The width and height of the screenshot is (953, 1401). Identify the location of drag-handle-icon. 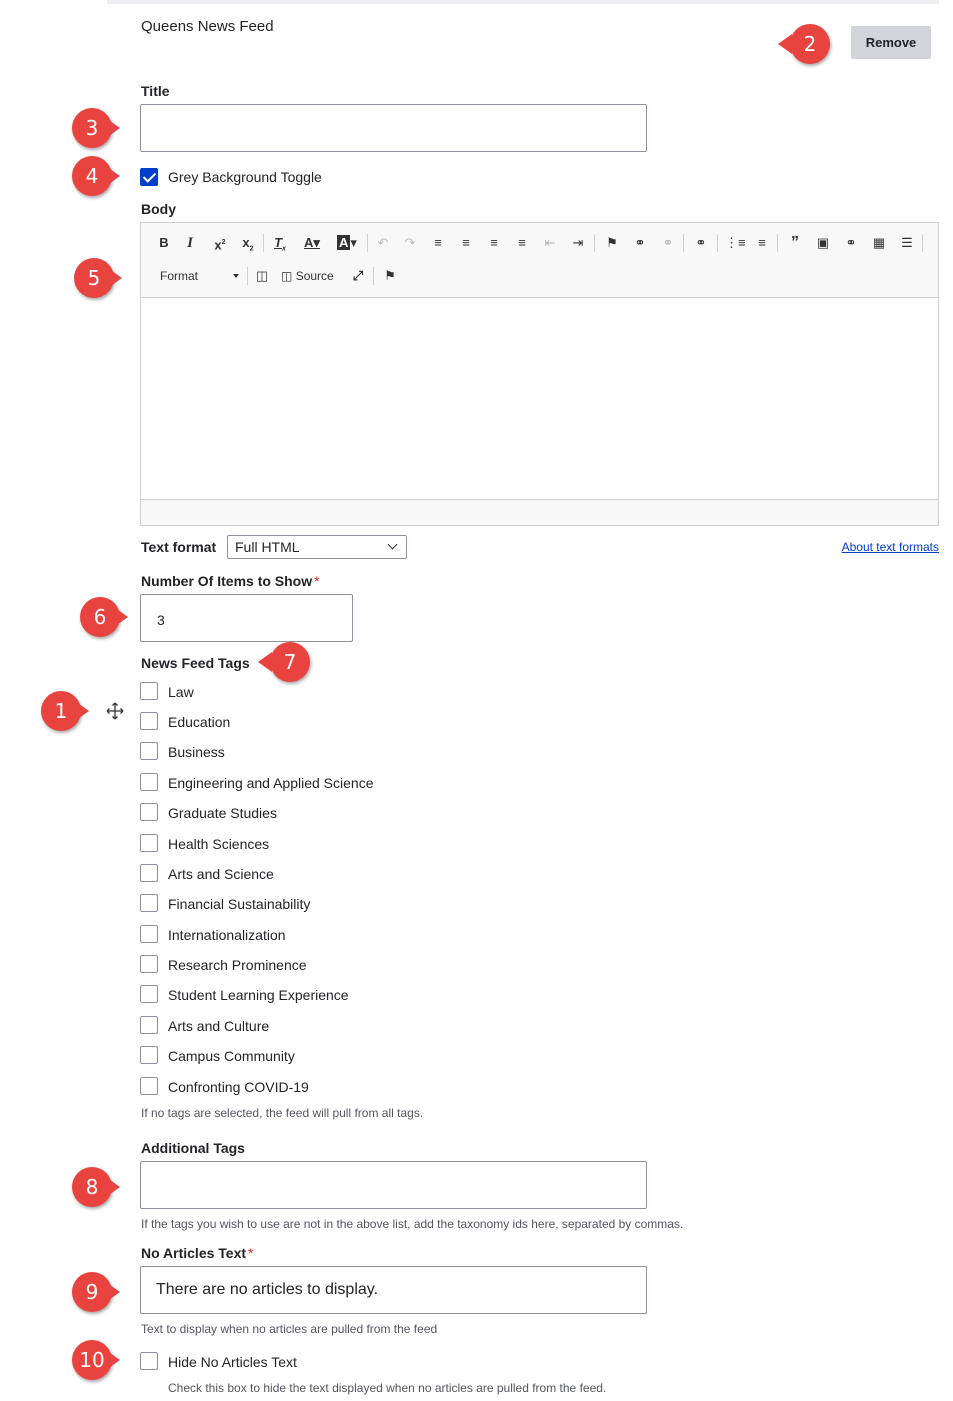
(115, 711).